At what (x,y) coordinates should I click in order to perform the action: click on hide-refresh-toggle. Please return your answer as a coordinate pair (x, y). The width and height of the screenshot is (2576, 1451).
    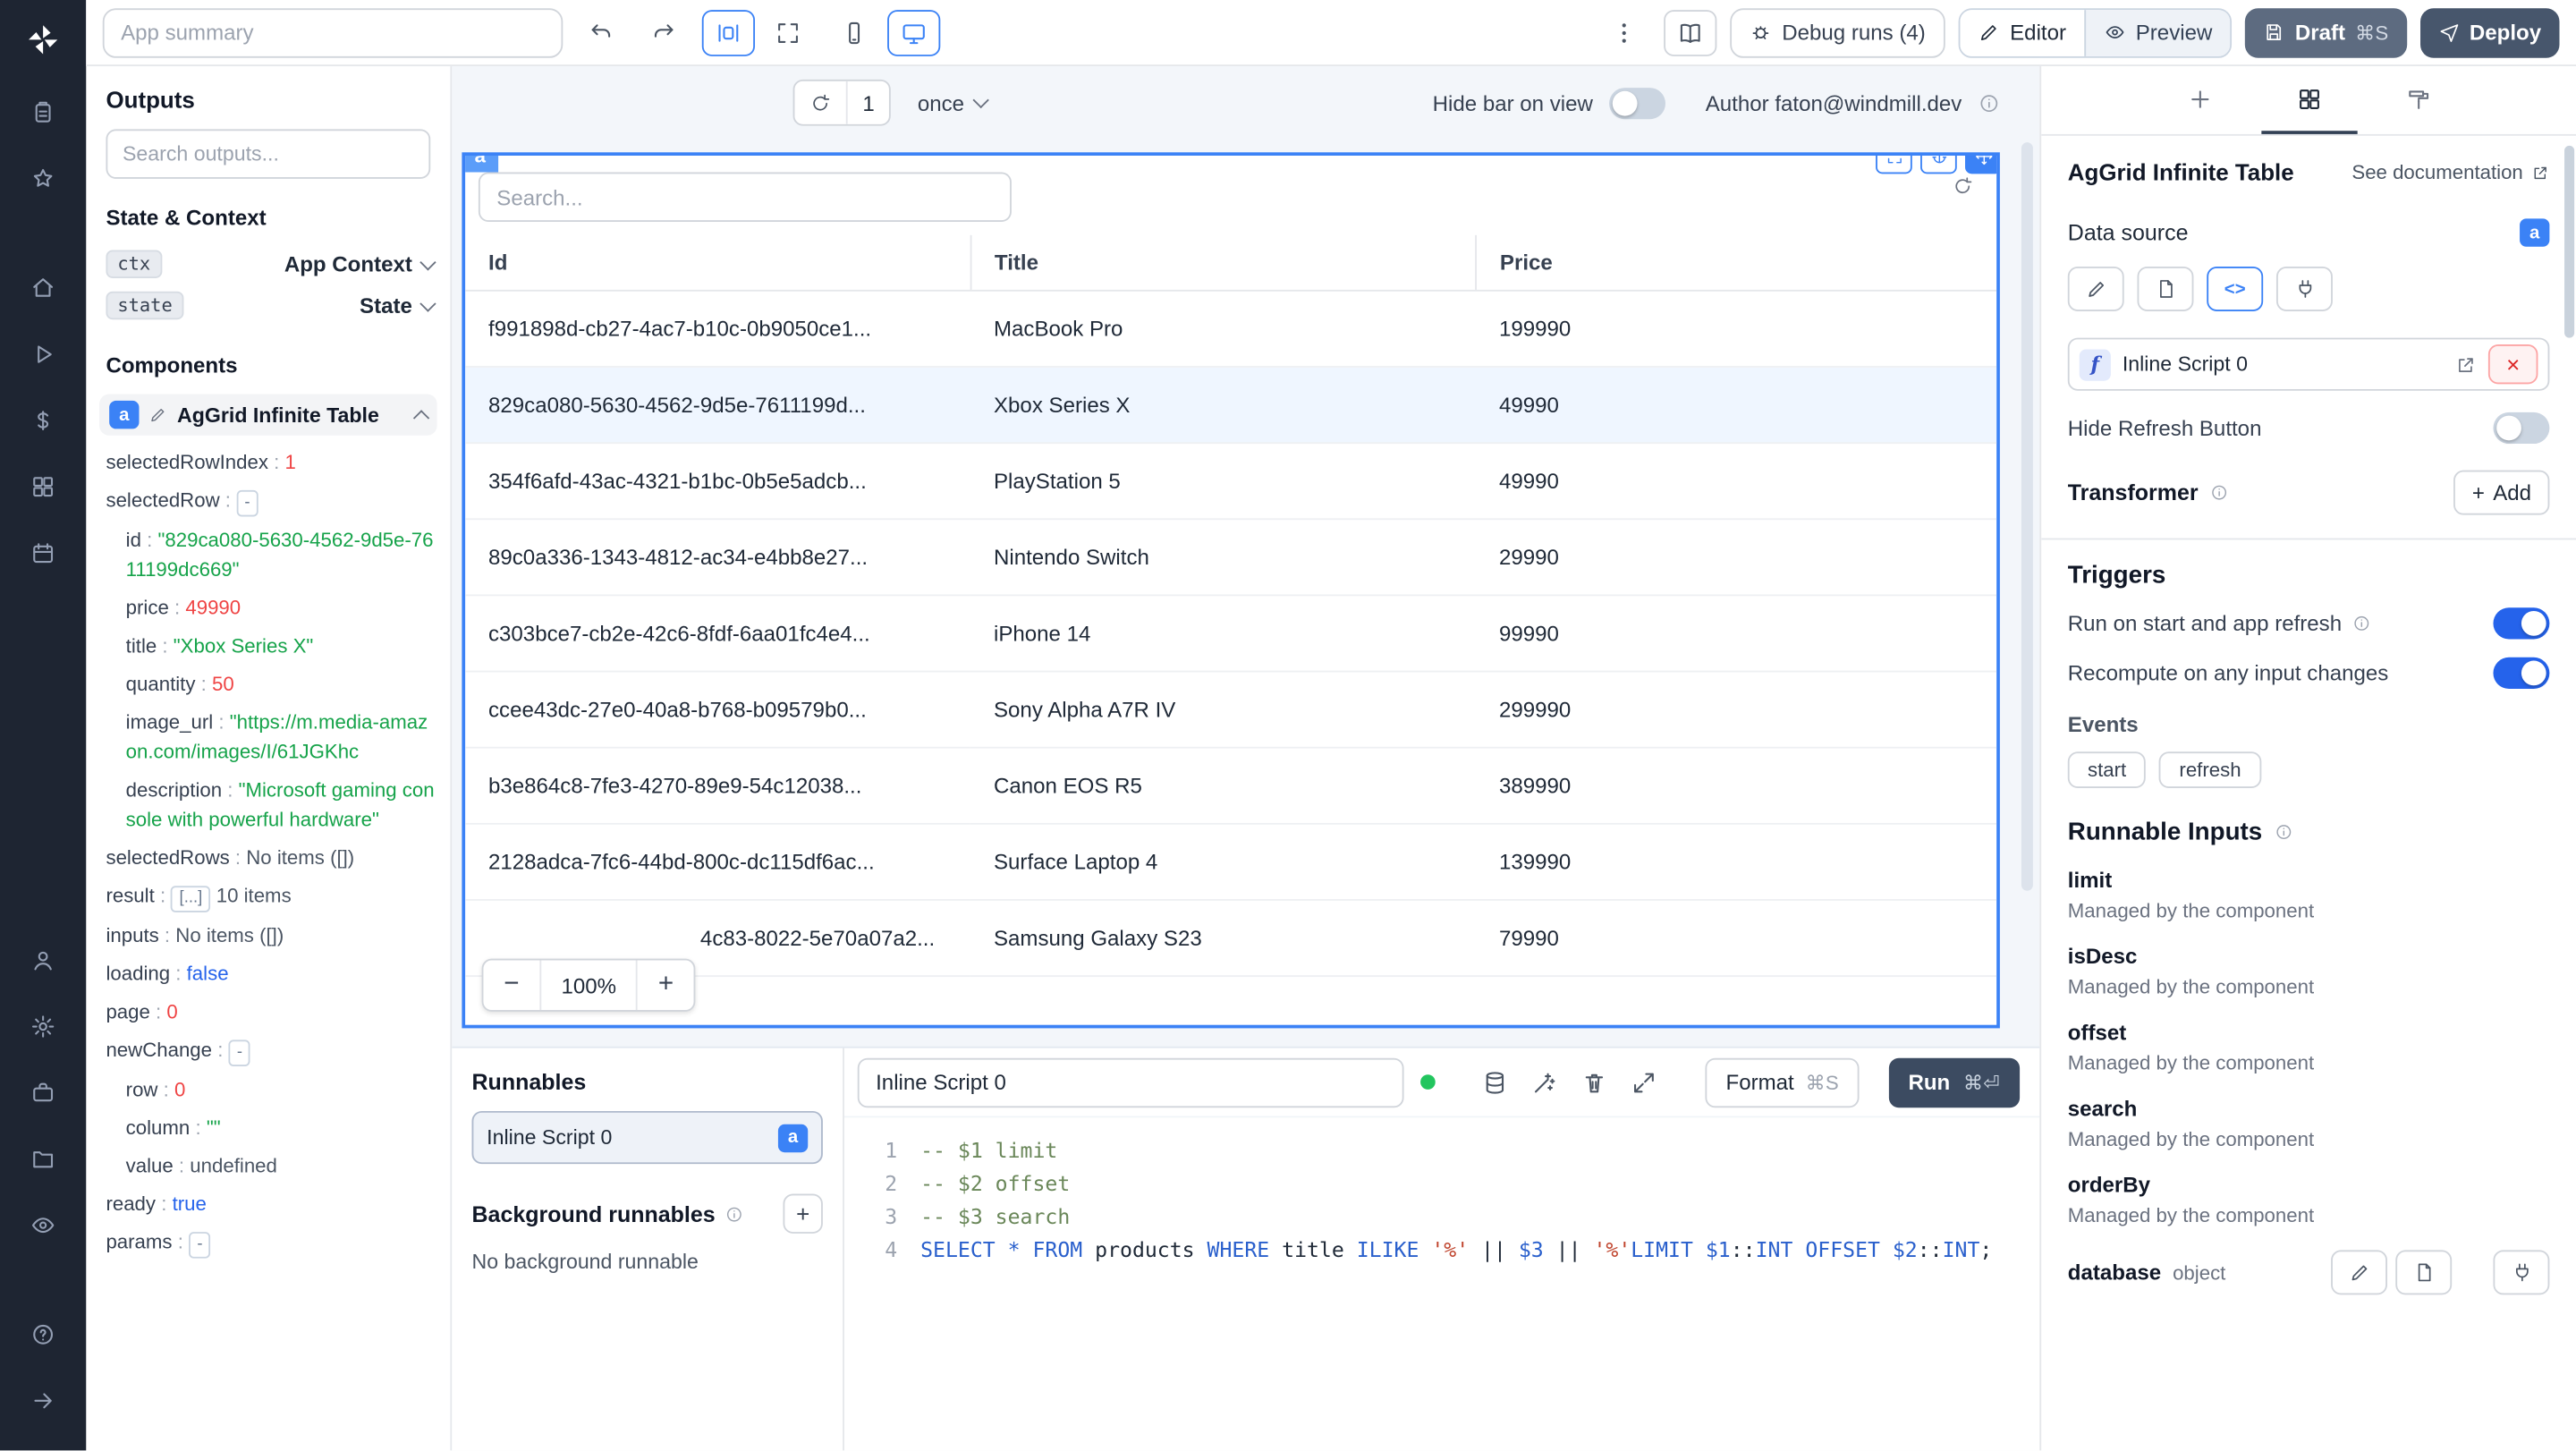
    Looking at the image, I should click on (2521, 428).